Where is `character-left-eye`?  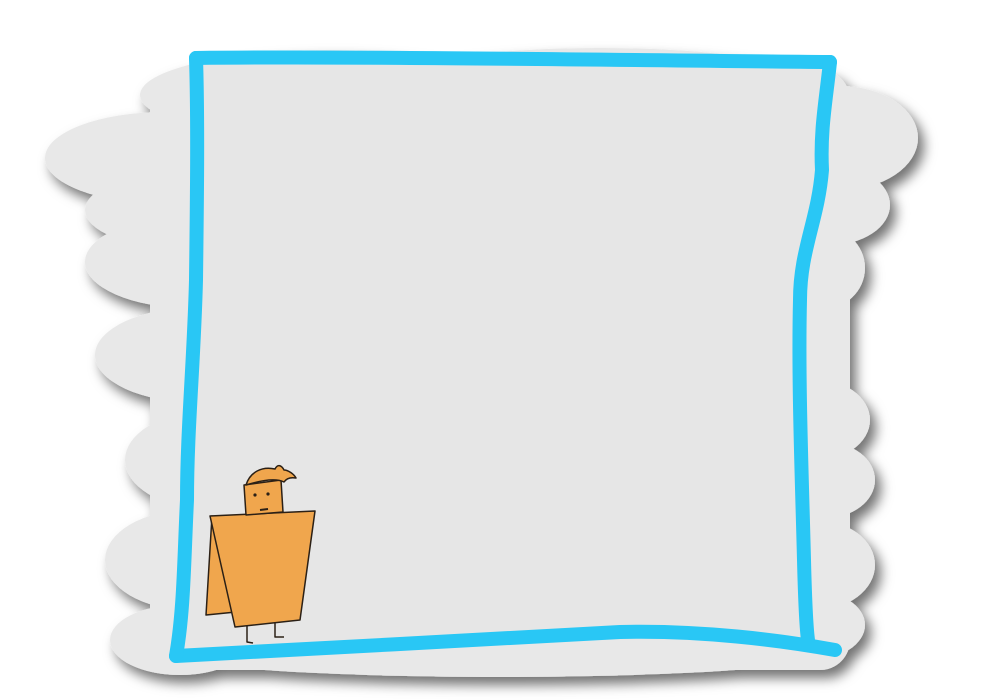 character-left-eye is located at coordinates (255, 495).